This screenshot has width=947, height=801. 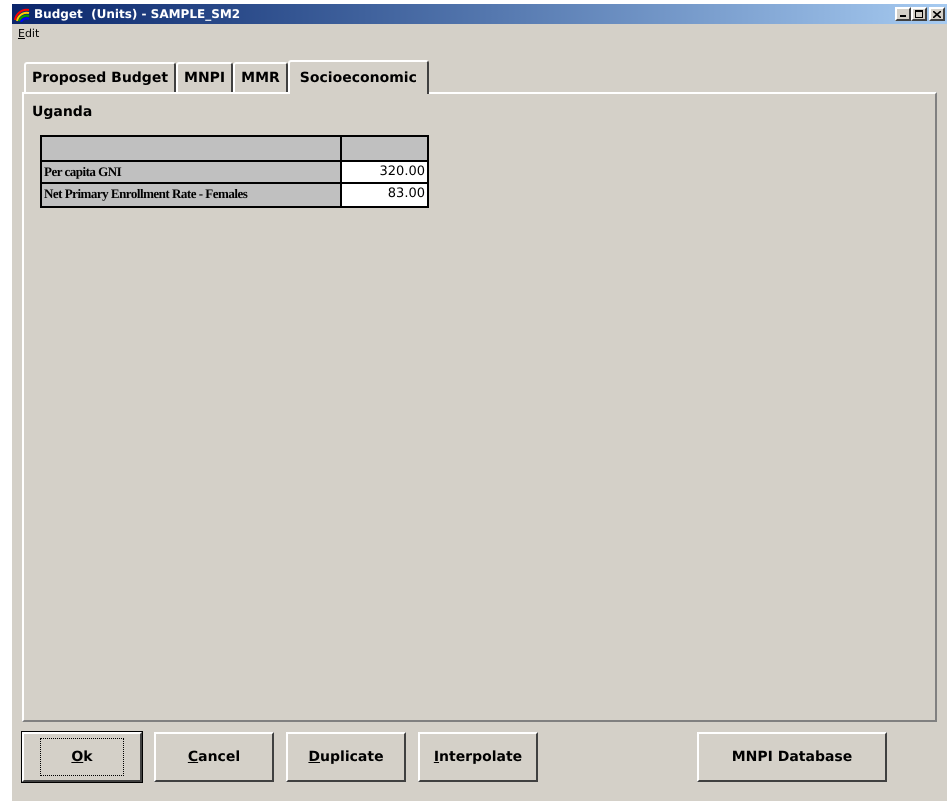 What do you see at coordinates (192, 172) in the screenshot?
I see `row-label: Per capita GNI` at bounding box center [192, 172].